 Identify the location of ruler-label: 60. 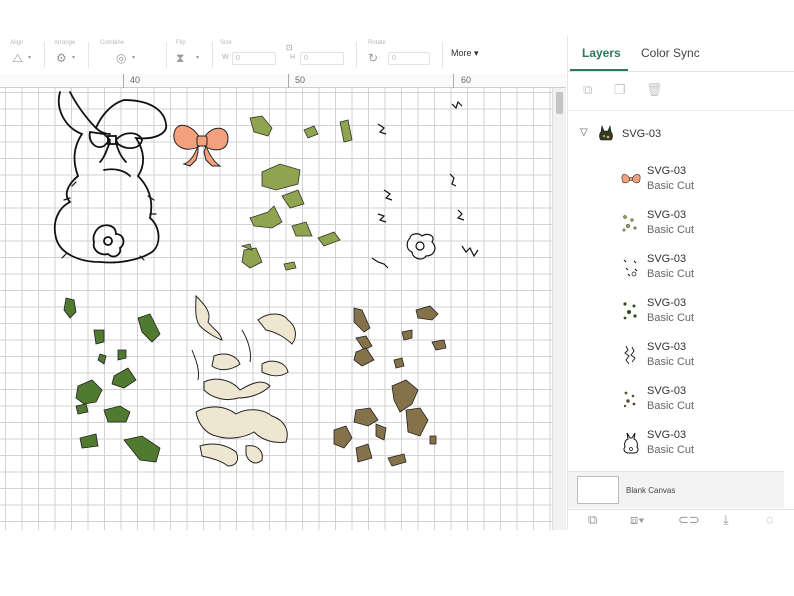
(466, 80).